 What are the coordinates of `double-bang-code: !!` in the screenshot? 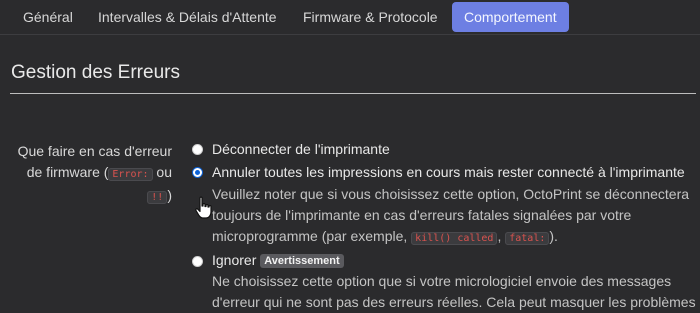 It's located at (157, 197).